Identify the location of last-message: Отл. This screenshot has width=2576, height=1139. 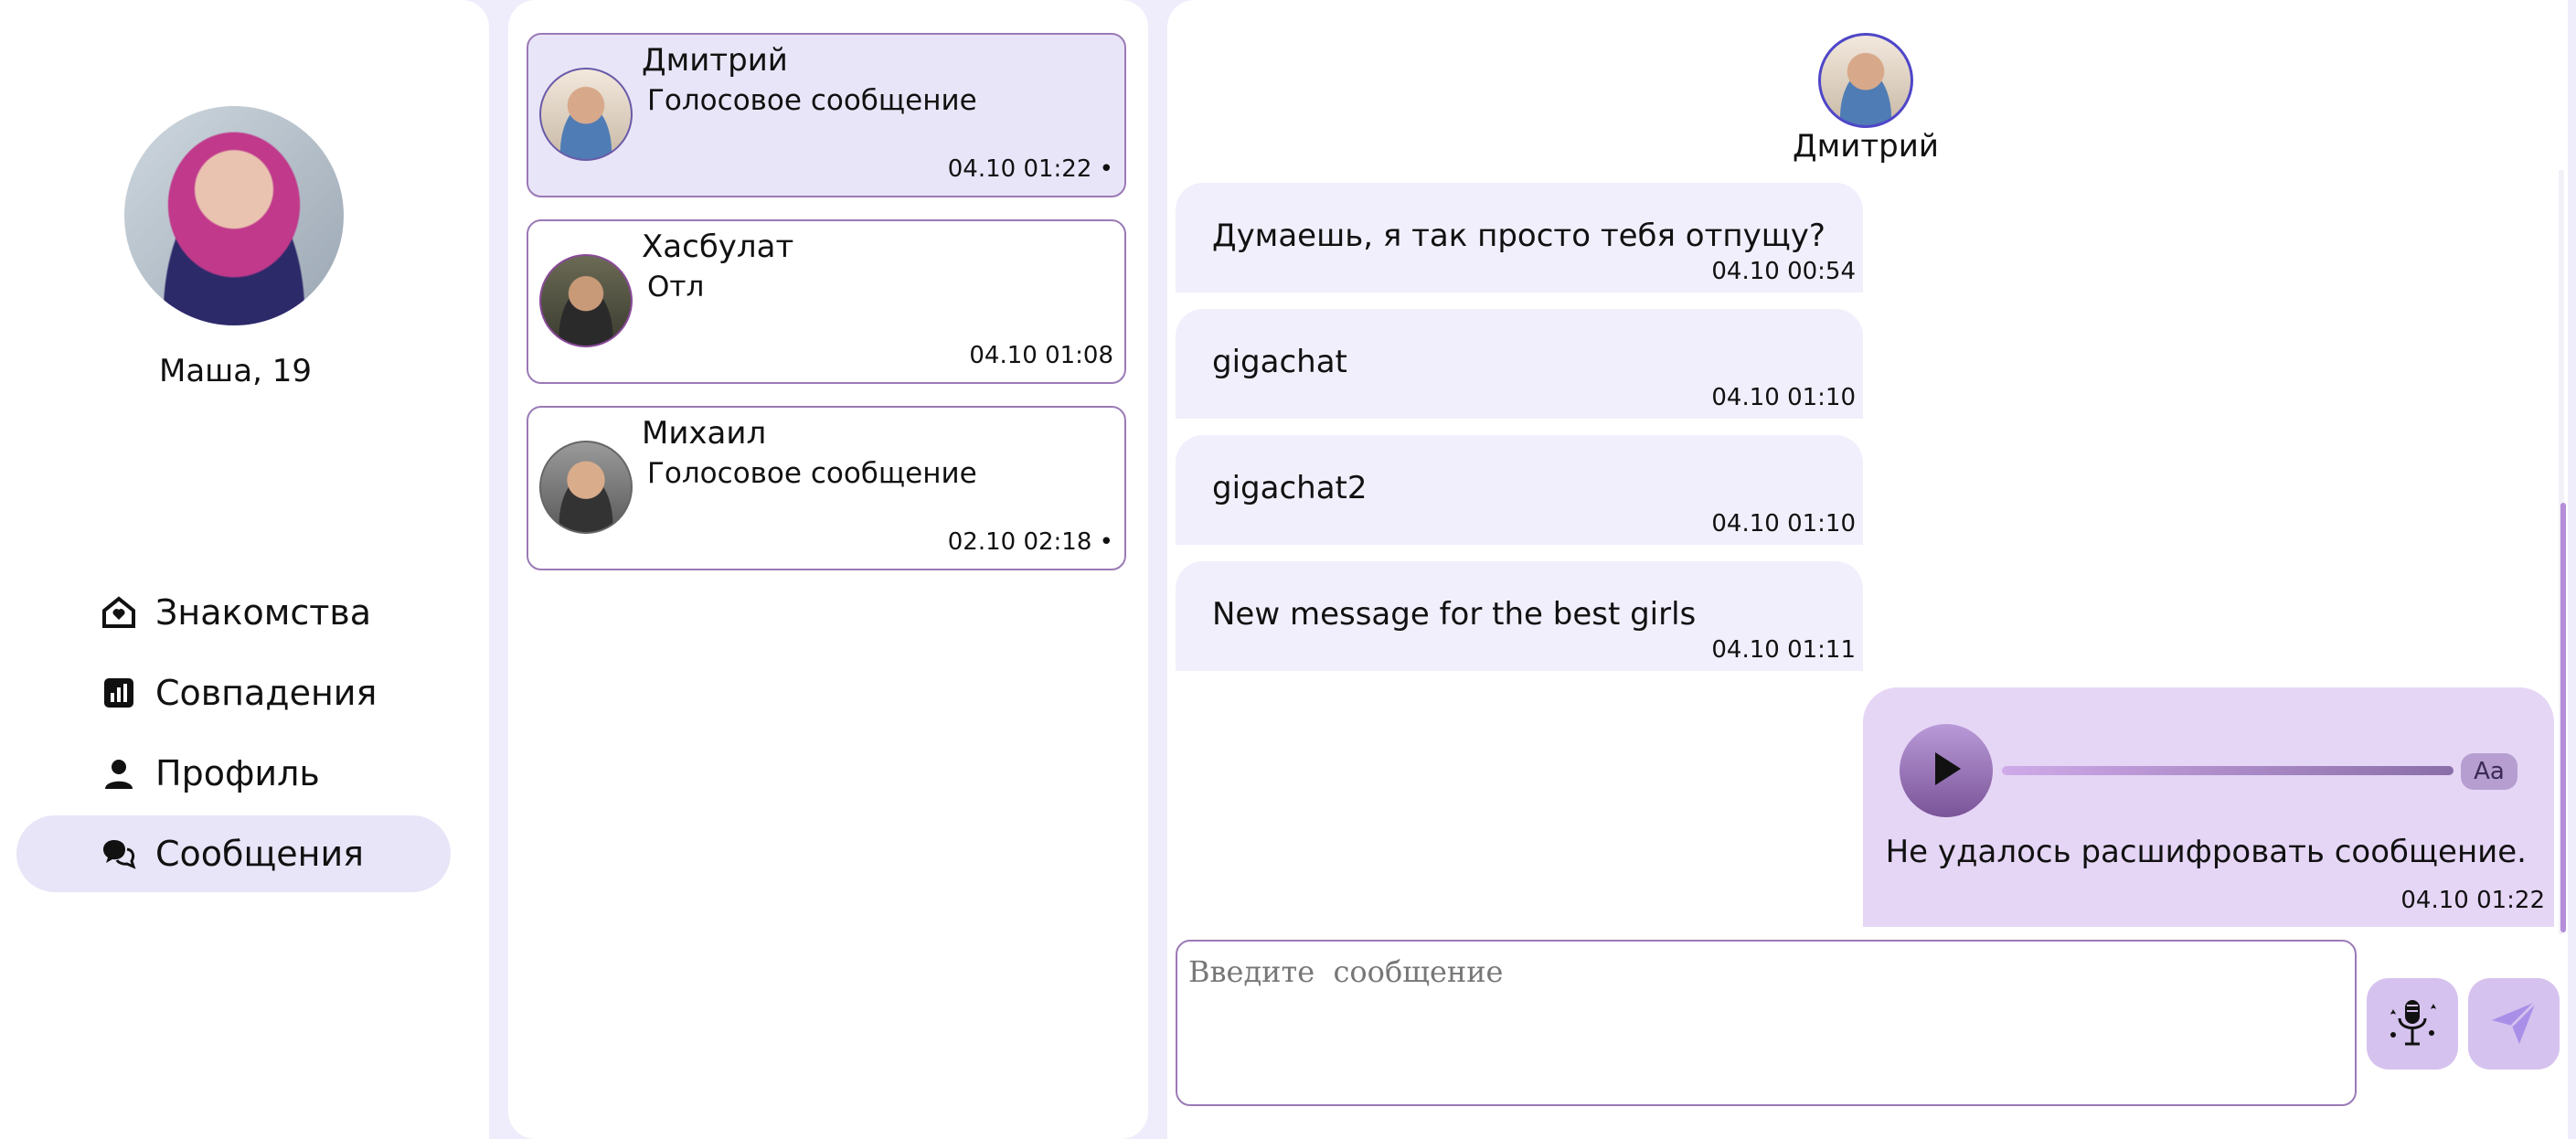
(676, 287).